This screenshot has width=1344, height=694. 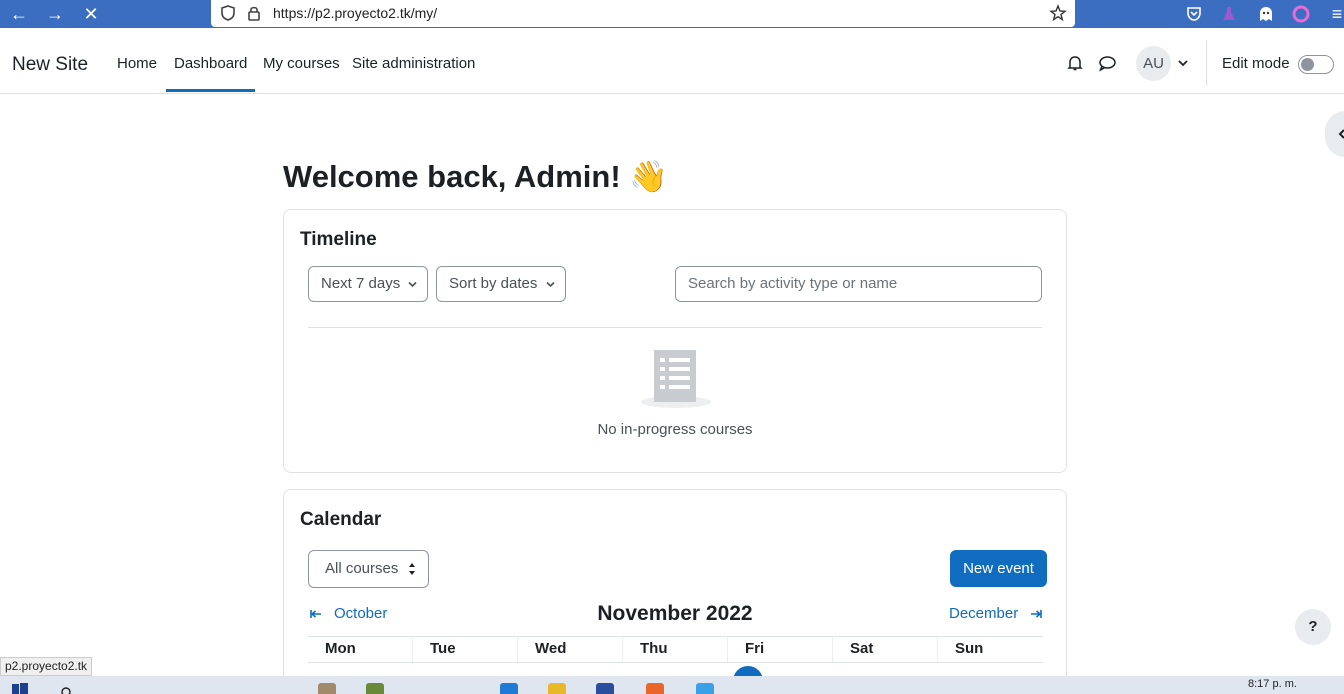 I want to click on edge-icon, so click(x=509, y=688).